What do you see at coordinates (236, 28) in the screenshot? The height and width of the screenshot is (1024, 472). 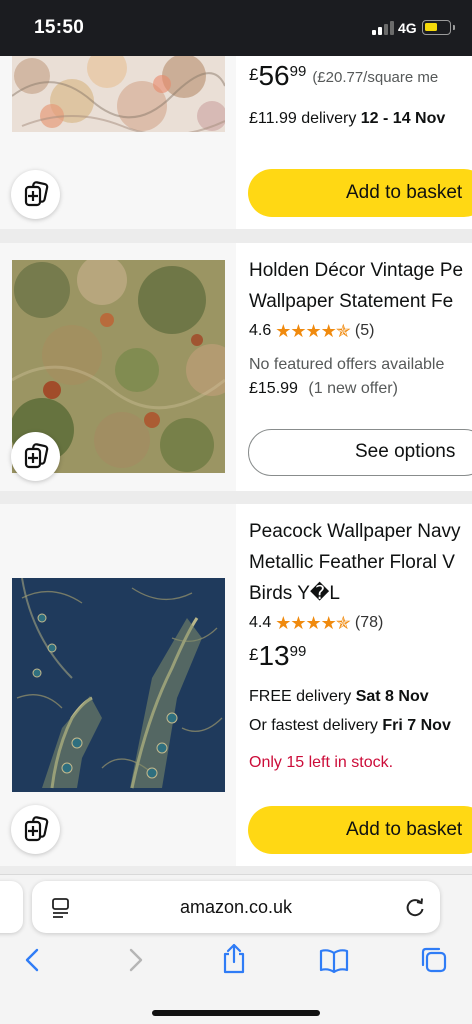 I see `status-bar: 15:50 4G` at bounding box center [236, 28].